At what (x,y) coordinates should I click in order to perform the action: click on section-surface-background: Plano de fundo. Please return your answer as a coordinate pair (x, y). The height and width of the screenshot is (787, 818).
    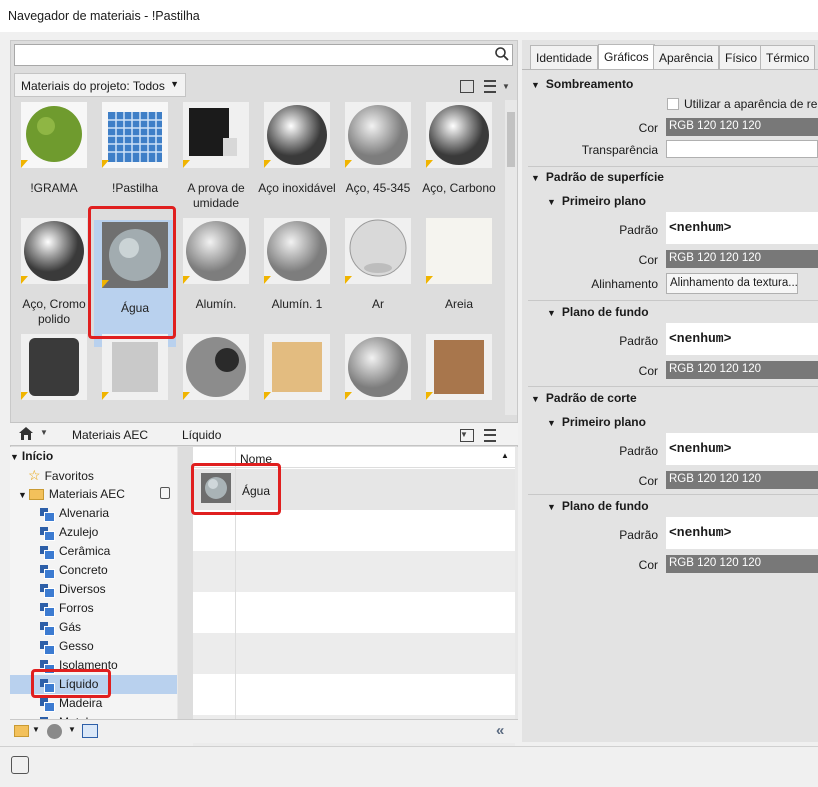
    Looking at the image, I should click on (598, 312).